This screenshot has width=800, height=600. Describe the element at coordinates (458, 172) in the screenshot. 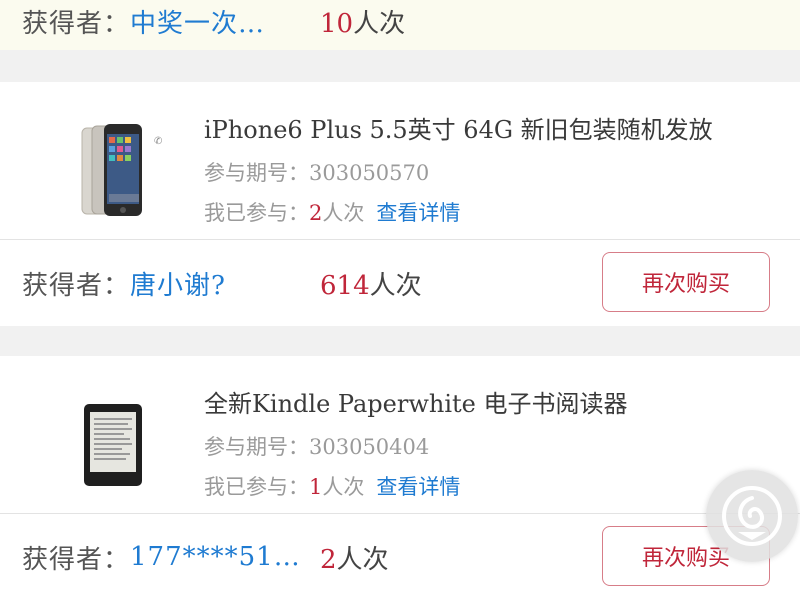

I see `period-line: 参与期号：303050570` at that location.